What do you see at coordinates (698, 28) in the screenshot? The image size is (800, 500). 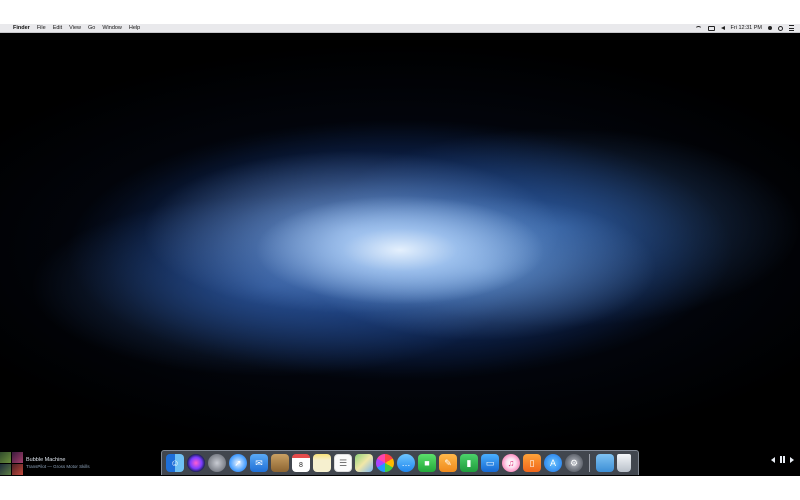 I see `wifi-icon` at bounding box center [698, 28].